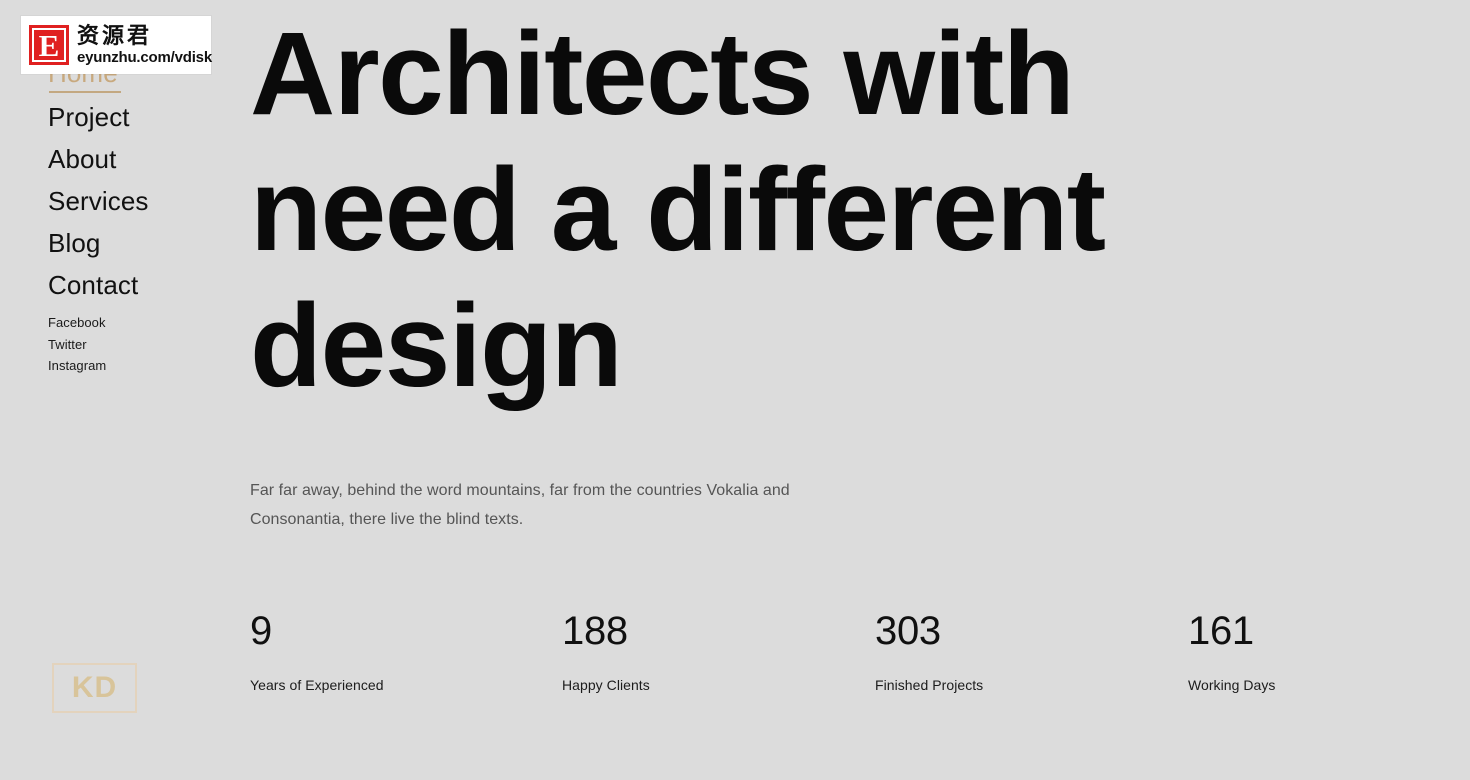 The image size is (1470, 780). What do you see at coordinates (662, 74) in the screenshot?
I see `heading-line-1: Architects with` at bounding box center [662, 74].